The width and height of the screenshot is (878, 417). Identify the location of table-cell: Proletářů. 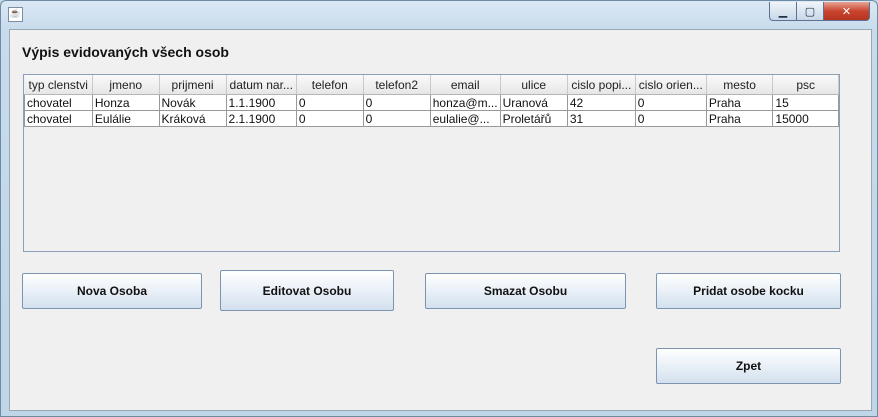
(533, 118).